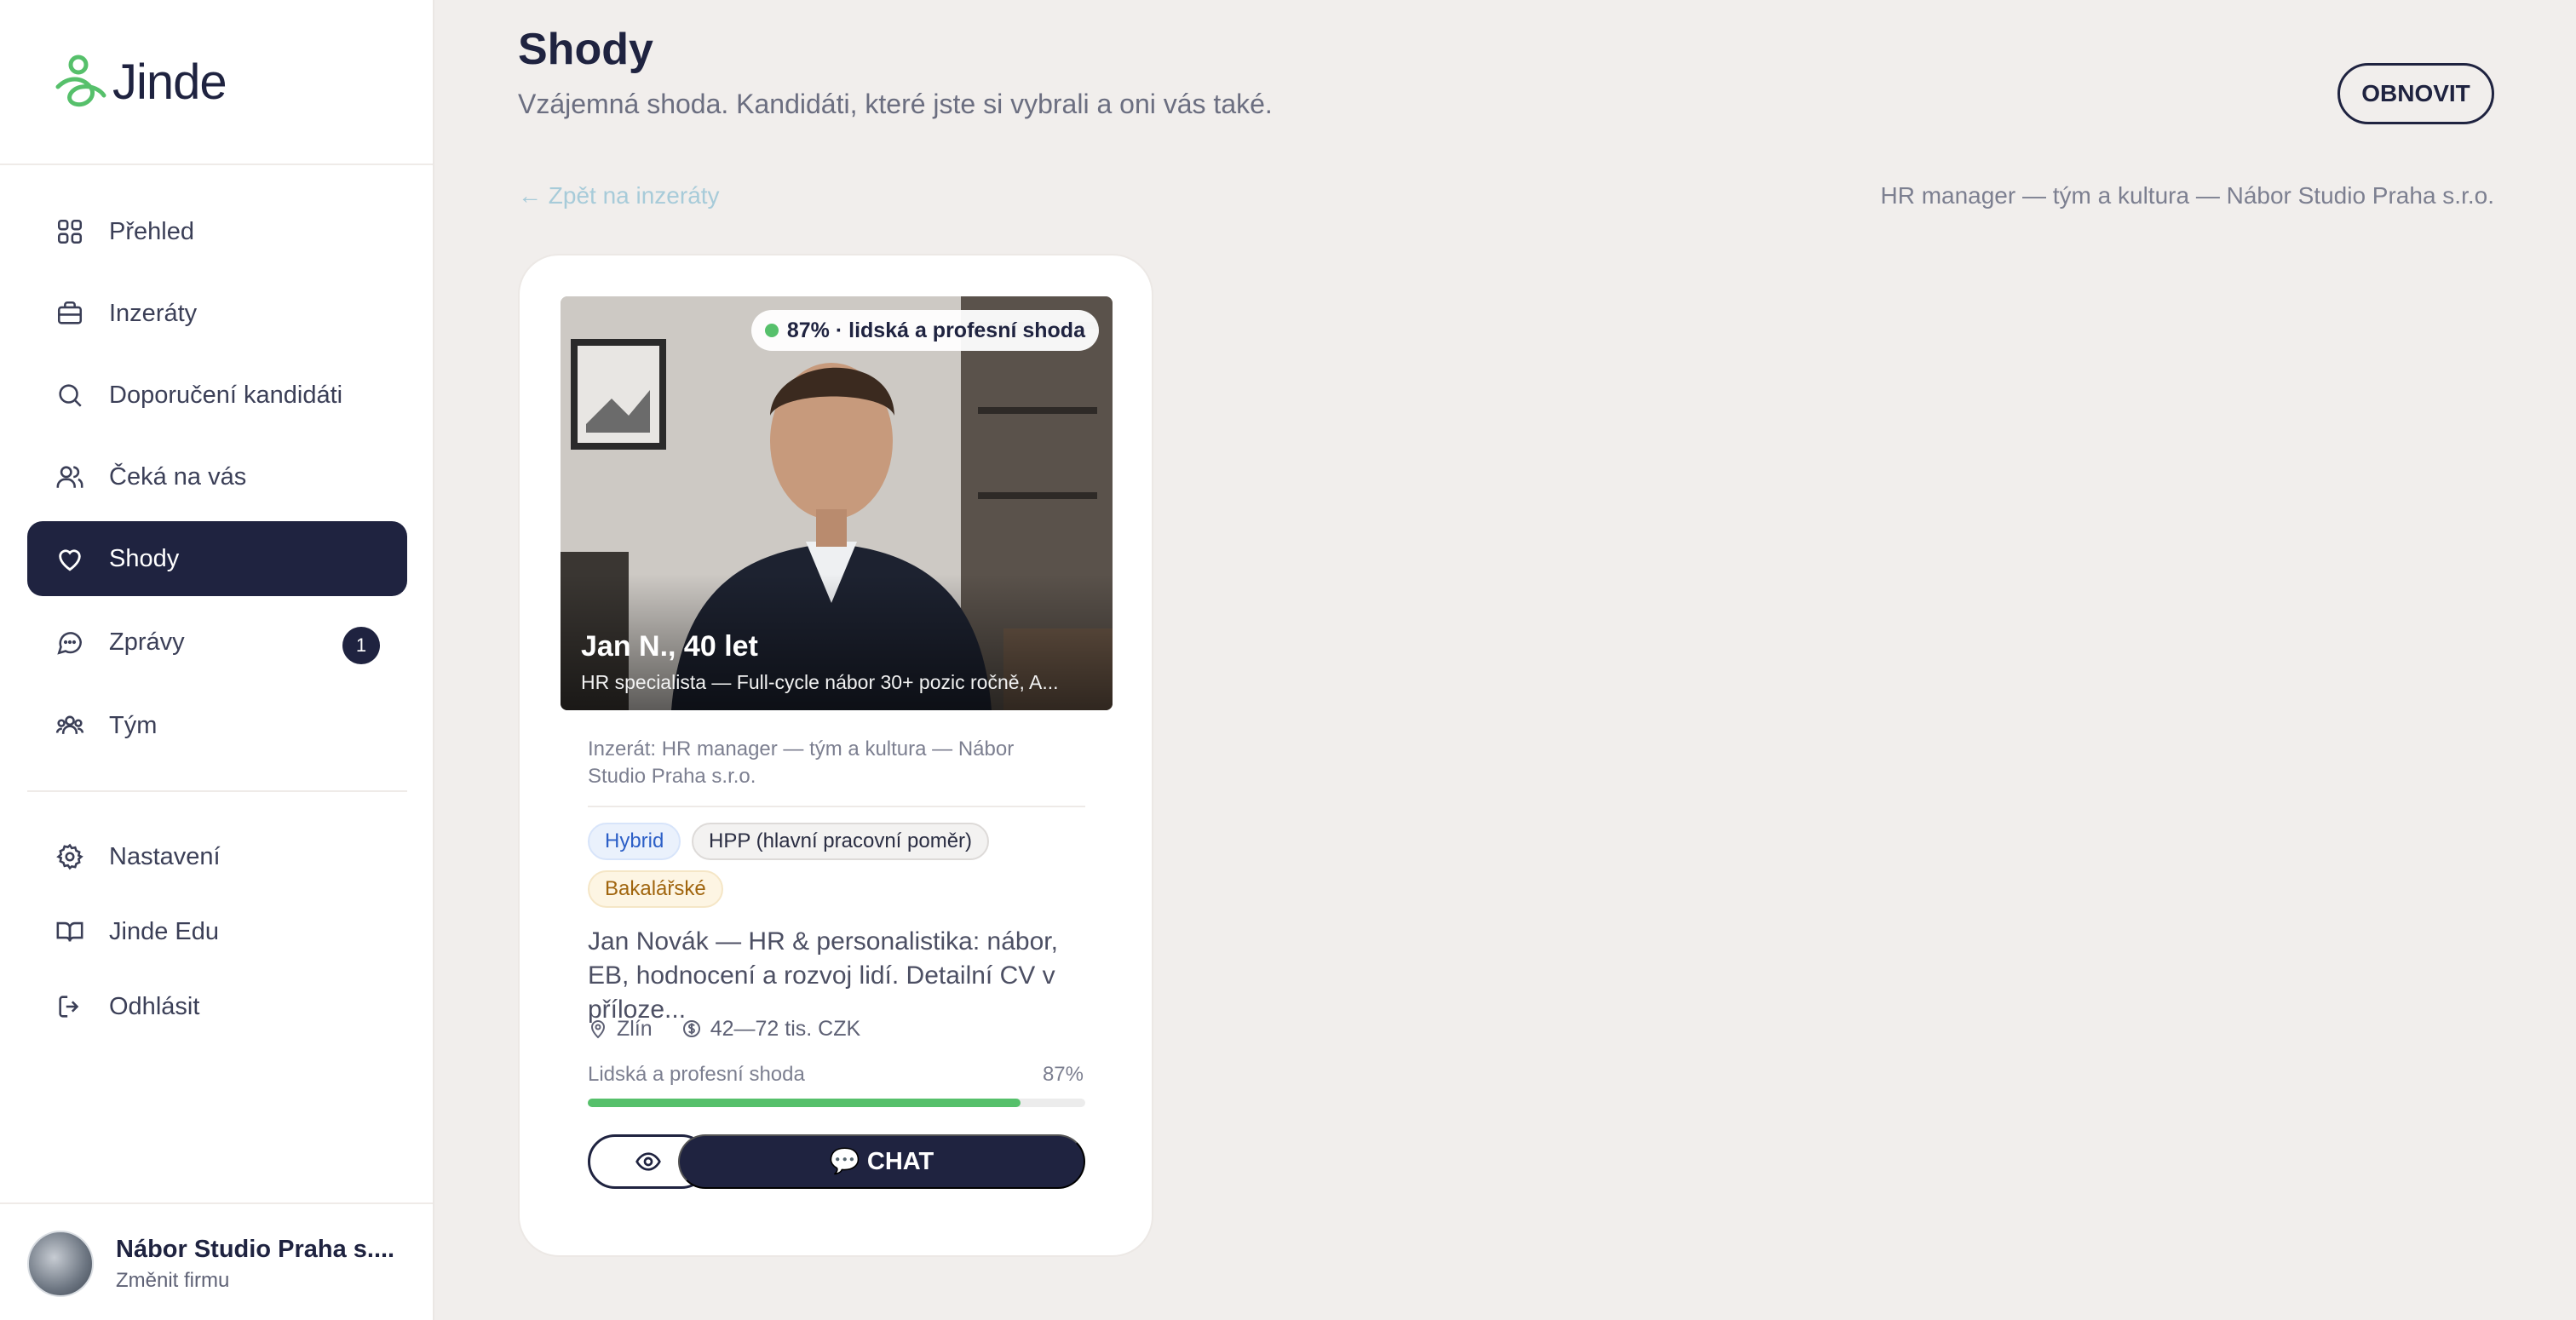 This screenshot has width=2576, height=1320. I want to click on logo-text: Jinde, so click(170, 82).